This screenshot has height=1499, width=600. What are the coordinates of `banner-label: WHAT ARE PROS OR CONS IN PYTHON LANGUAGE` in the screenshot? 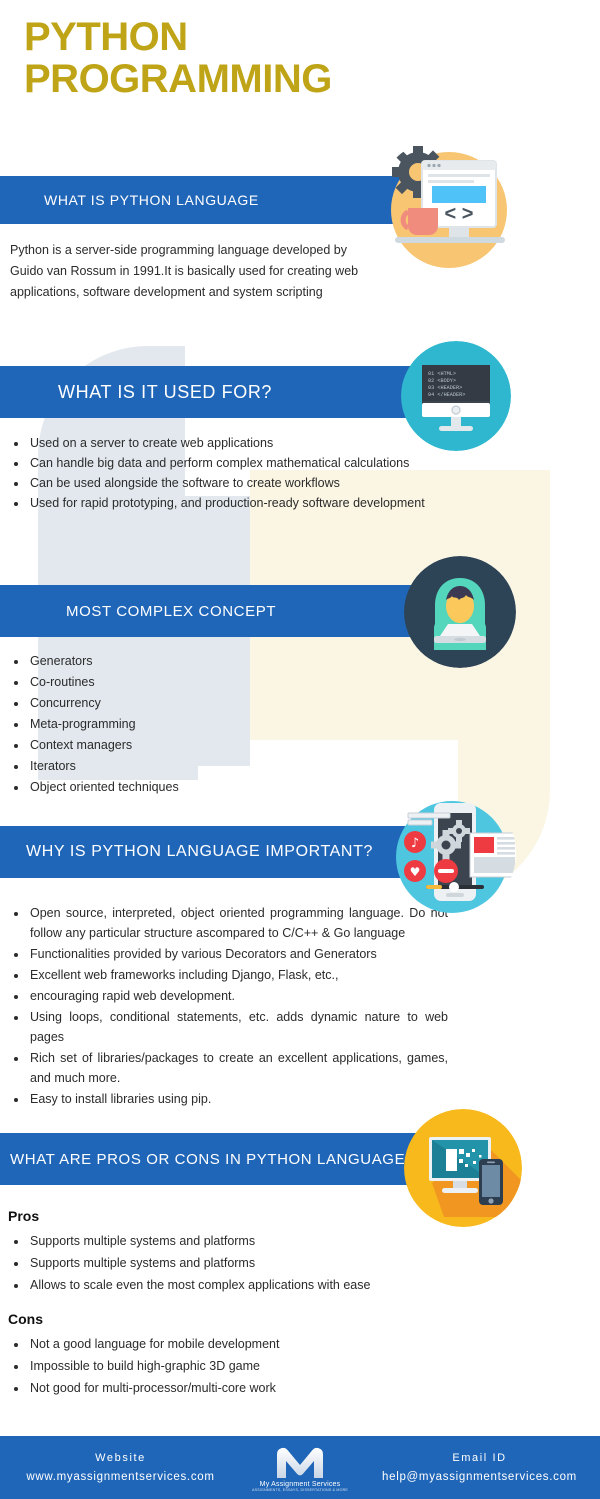 It's located at (208, 1159).